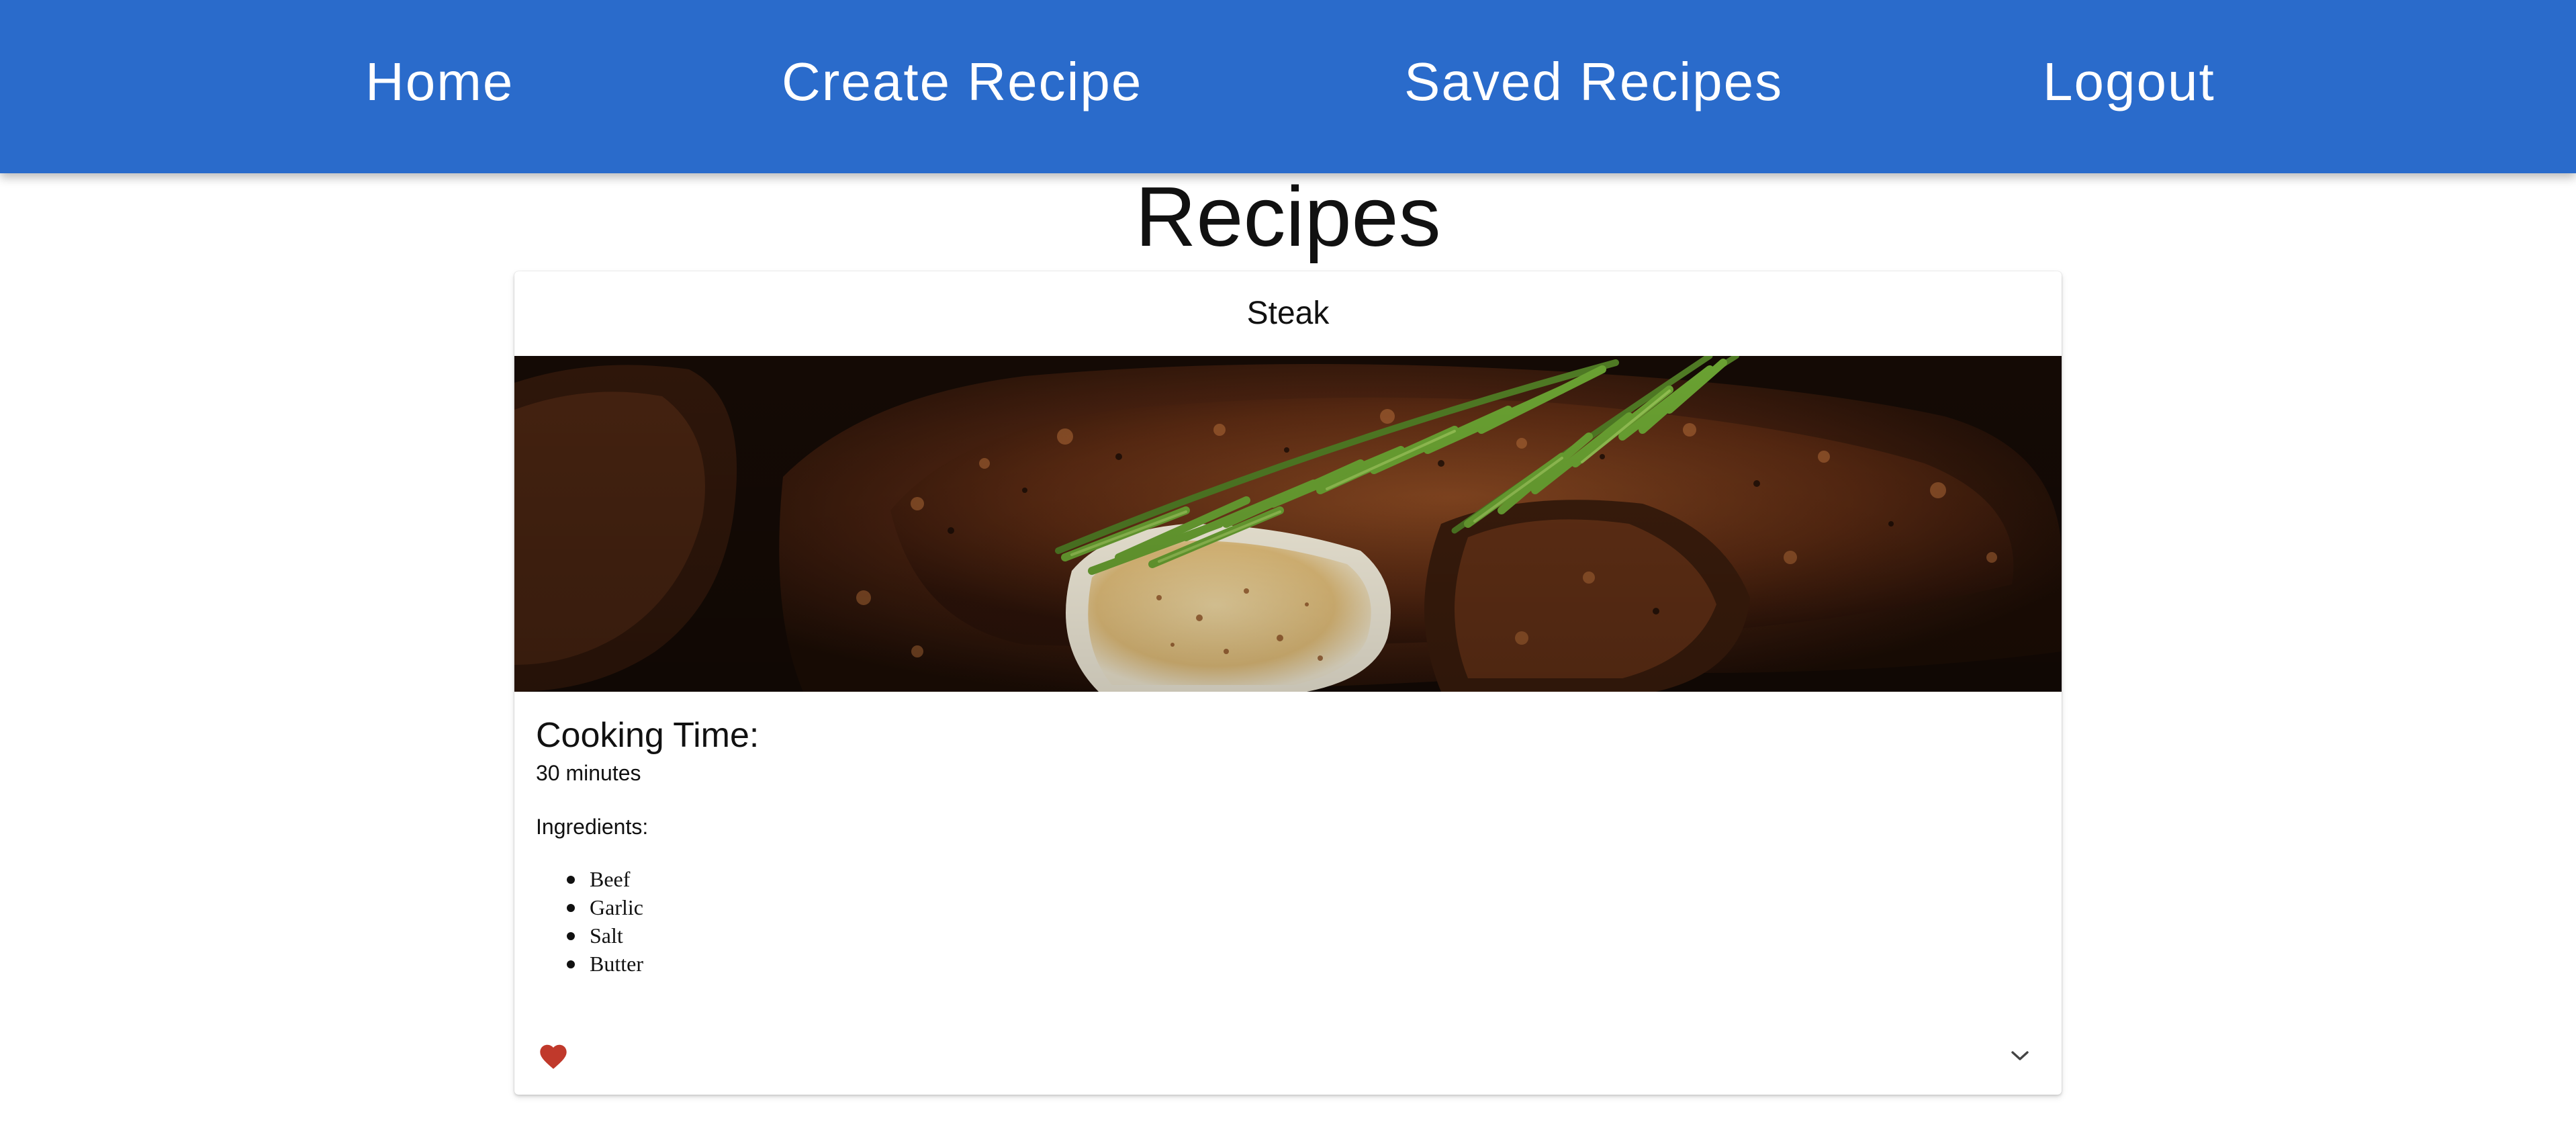 This screenshot has height=1139, width=2576. Describe the element at coordinates (605, 964) in the screenshot. I see `ingredient-item: Butter` at that location.